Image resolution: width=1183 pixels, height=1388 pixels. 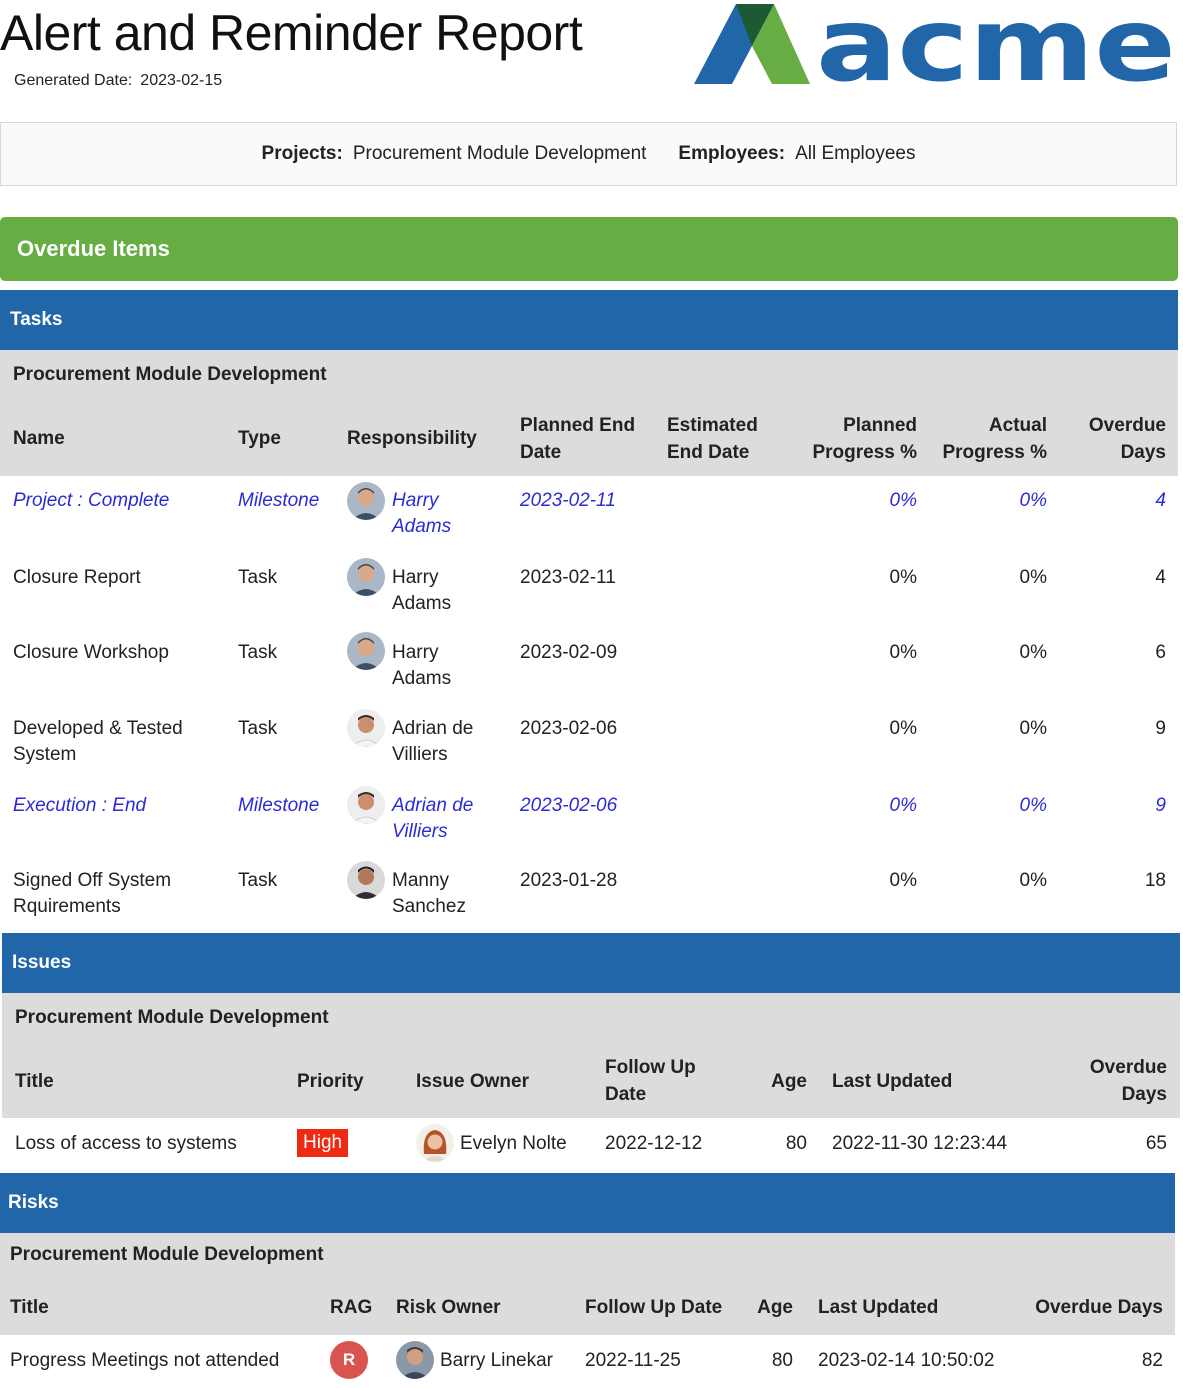 What do you see at coordinates (259, 438) in the screenshot?
I see `col-type: Type` at bounding box center [259, 438].